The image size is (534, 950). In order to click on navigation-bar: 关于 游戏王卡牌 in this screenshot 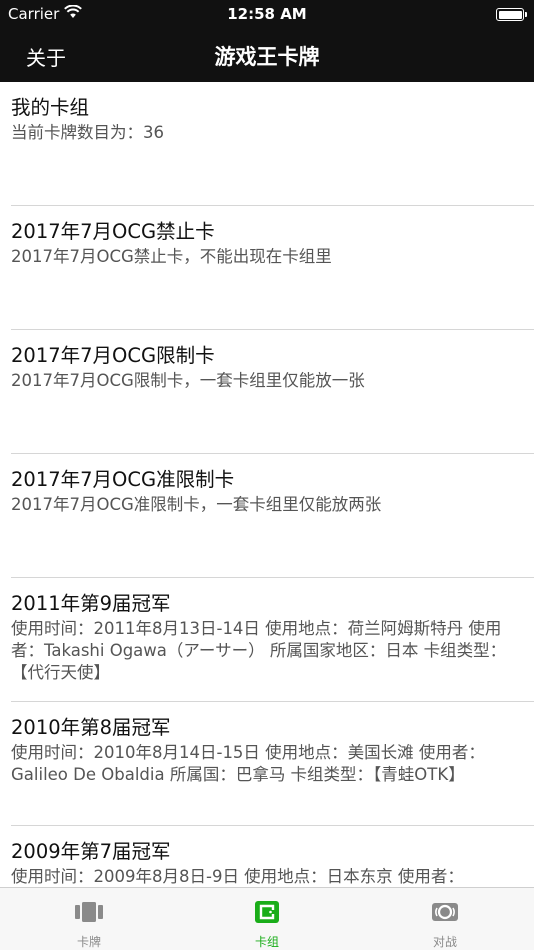, I will do `click(267, 55)`.